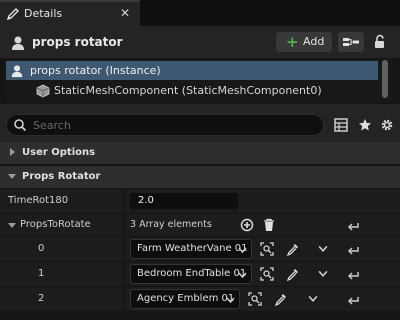 The height and width of the screenshot is (320, 400). Describe the element at coordinates (20, 125) in the screenshot. I see `search-icon` at that location.